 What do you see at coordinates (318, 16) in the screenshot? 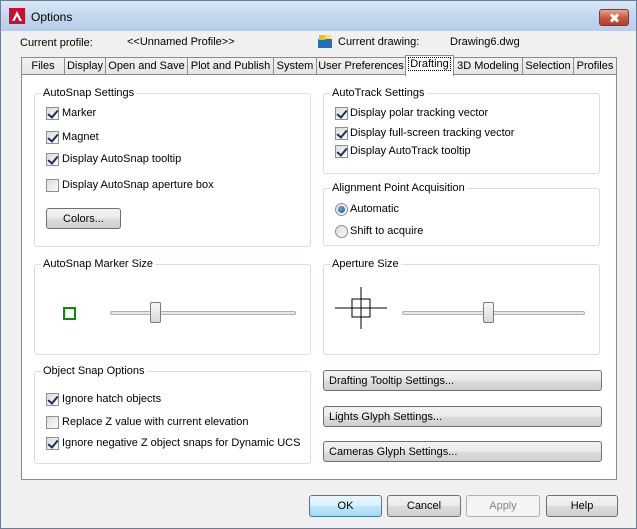
I see `title-bar: Options` at bounding box center [318, 16].